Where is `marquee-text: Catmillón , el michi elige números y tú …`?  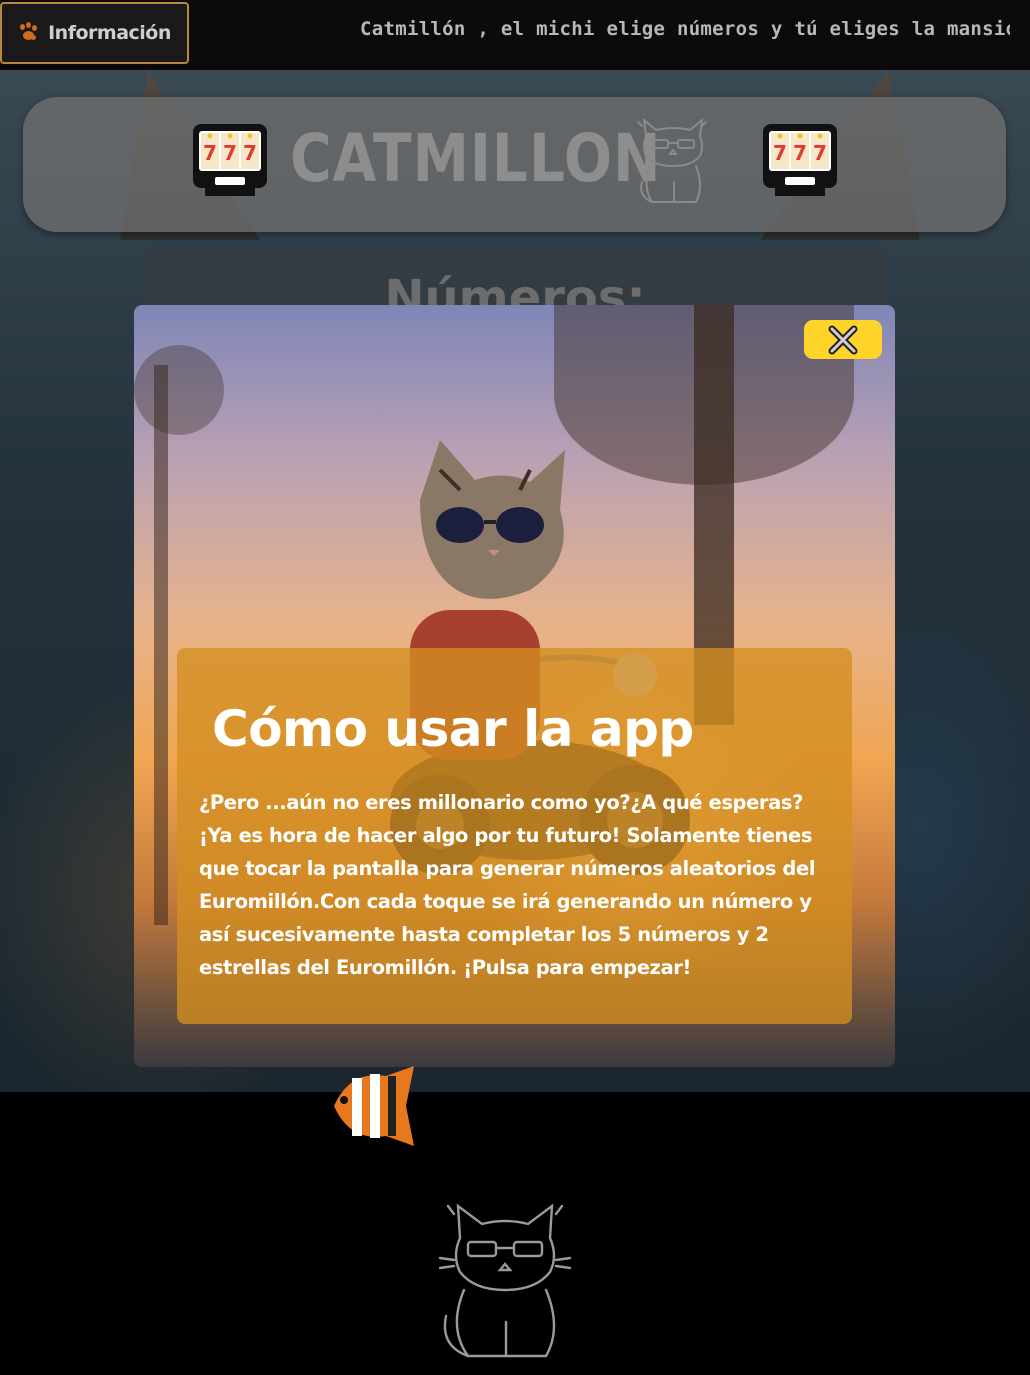 marquee-text: Catmillón , el michi elige números y tú … is located at coordinates (685, 29).